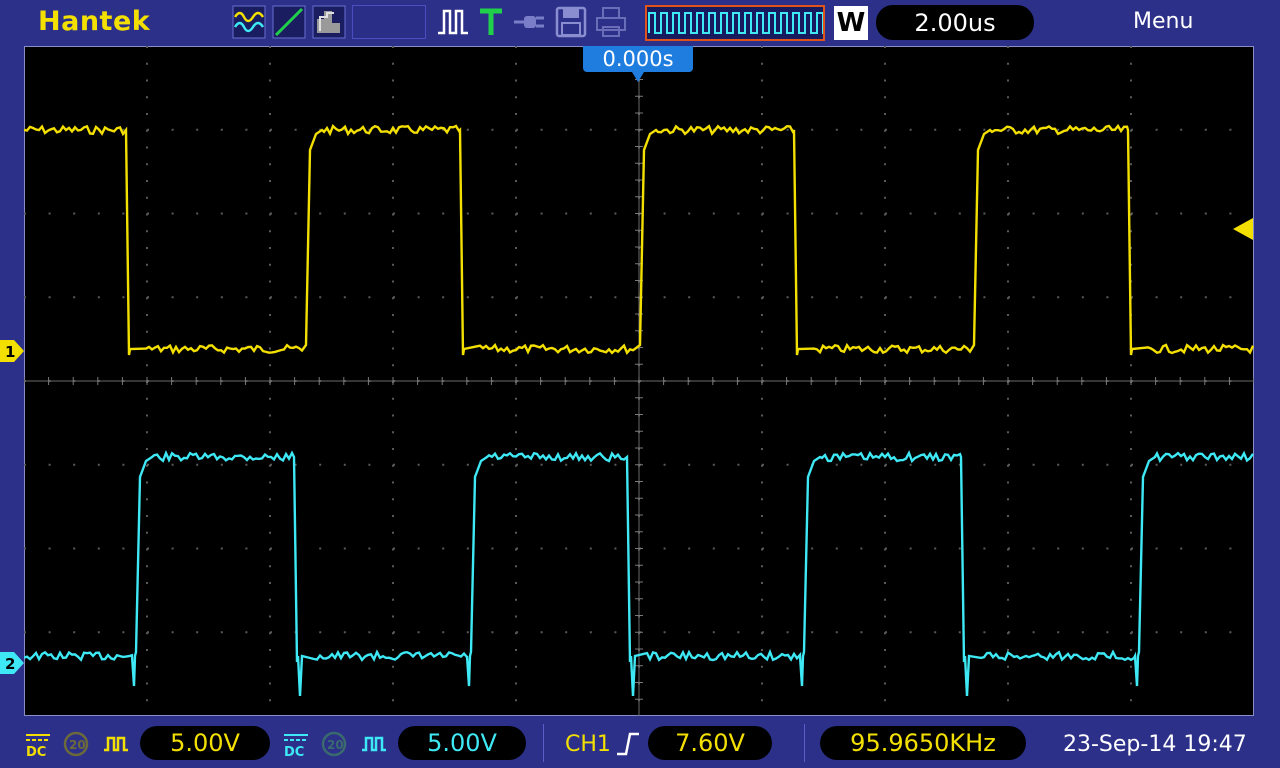 The image size is (1280, 768). I want to click on ch2-ground-marker: 2, so click(12, 663).